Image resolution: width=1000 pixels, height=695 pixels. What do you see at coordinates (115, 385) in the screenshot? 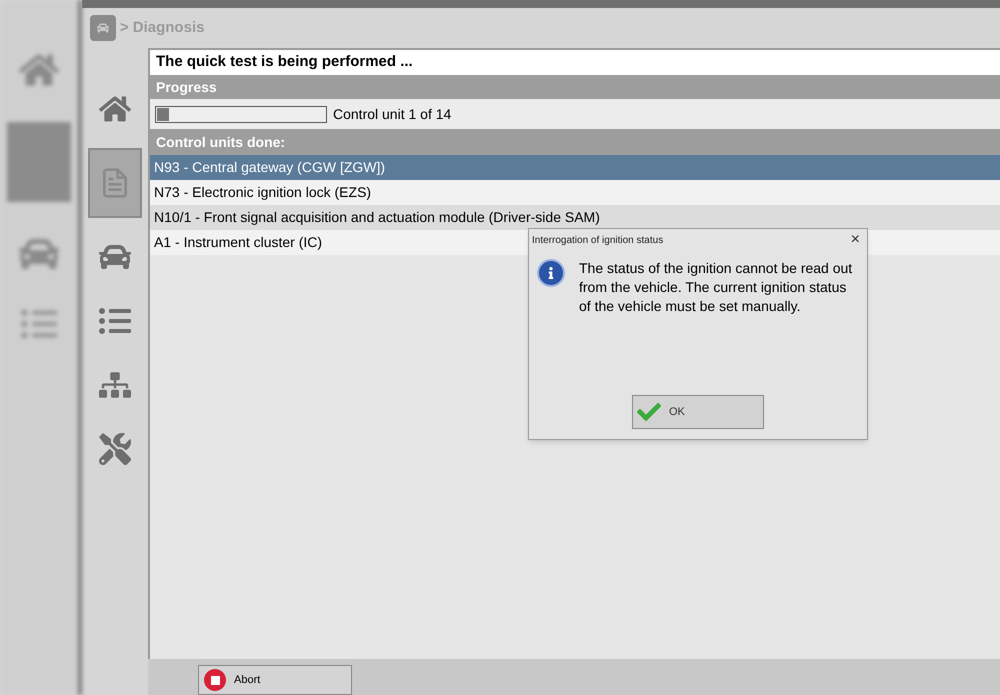
I see `tree-icon` at bounding box center [115, 385].